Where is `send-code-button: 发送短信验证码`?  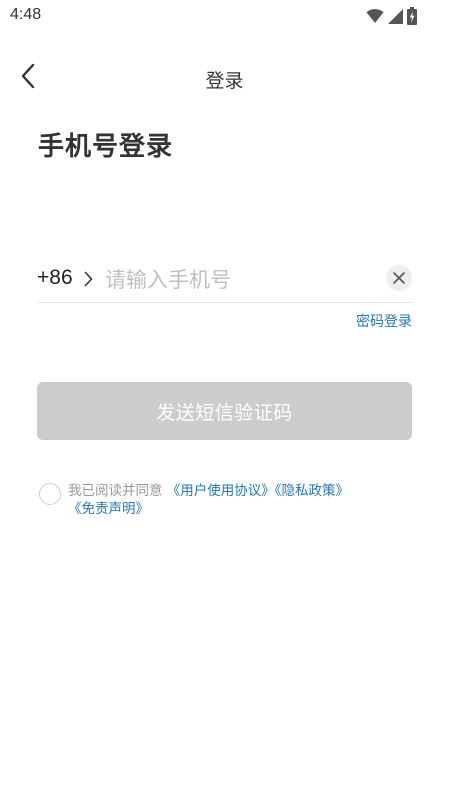
send-code-button: 发送短信验证码 is located at coordinates (224, 411).